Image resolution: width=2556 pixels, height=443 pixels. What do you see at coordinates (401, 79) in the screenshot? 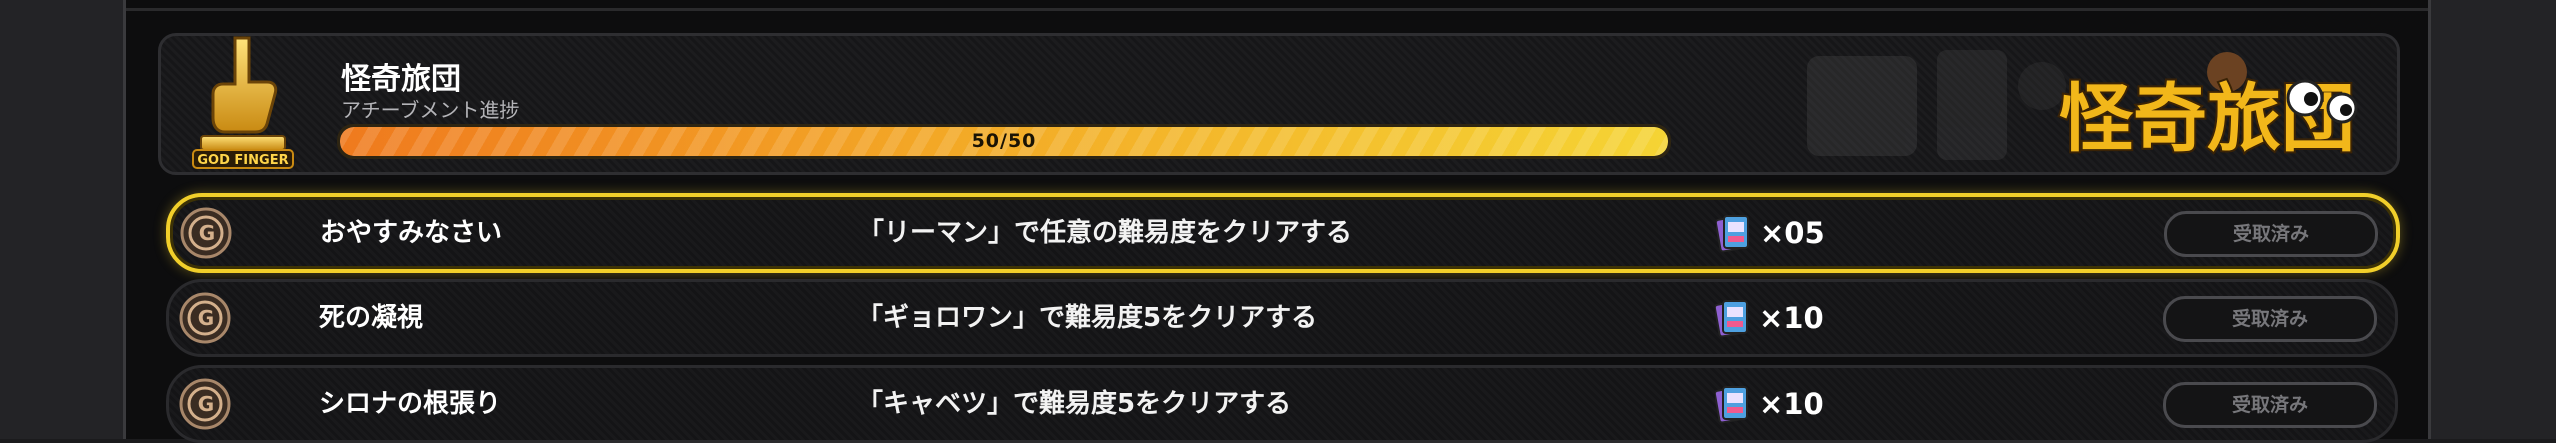
I see `header-title: 怪奇旅団` at bounding box center [401, 79].